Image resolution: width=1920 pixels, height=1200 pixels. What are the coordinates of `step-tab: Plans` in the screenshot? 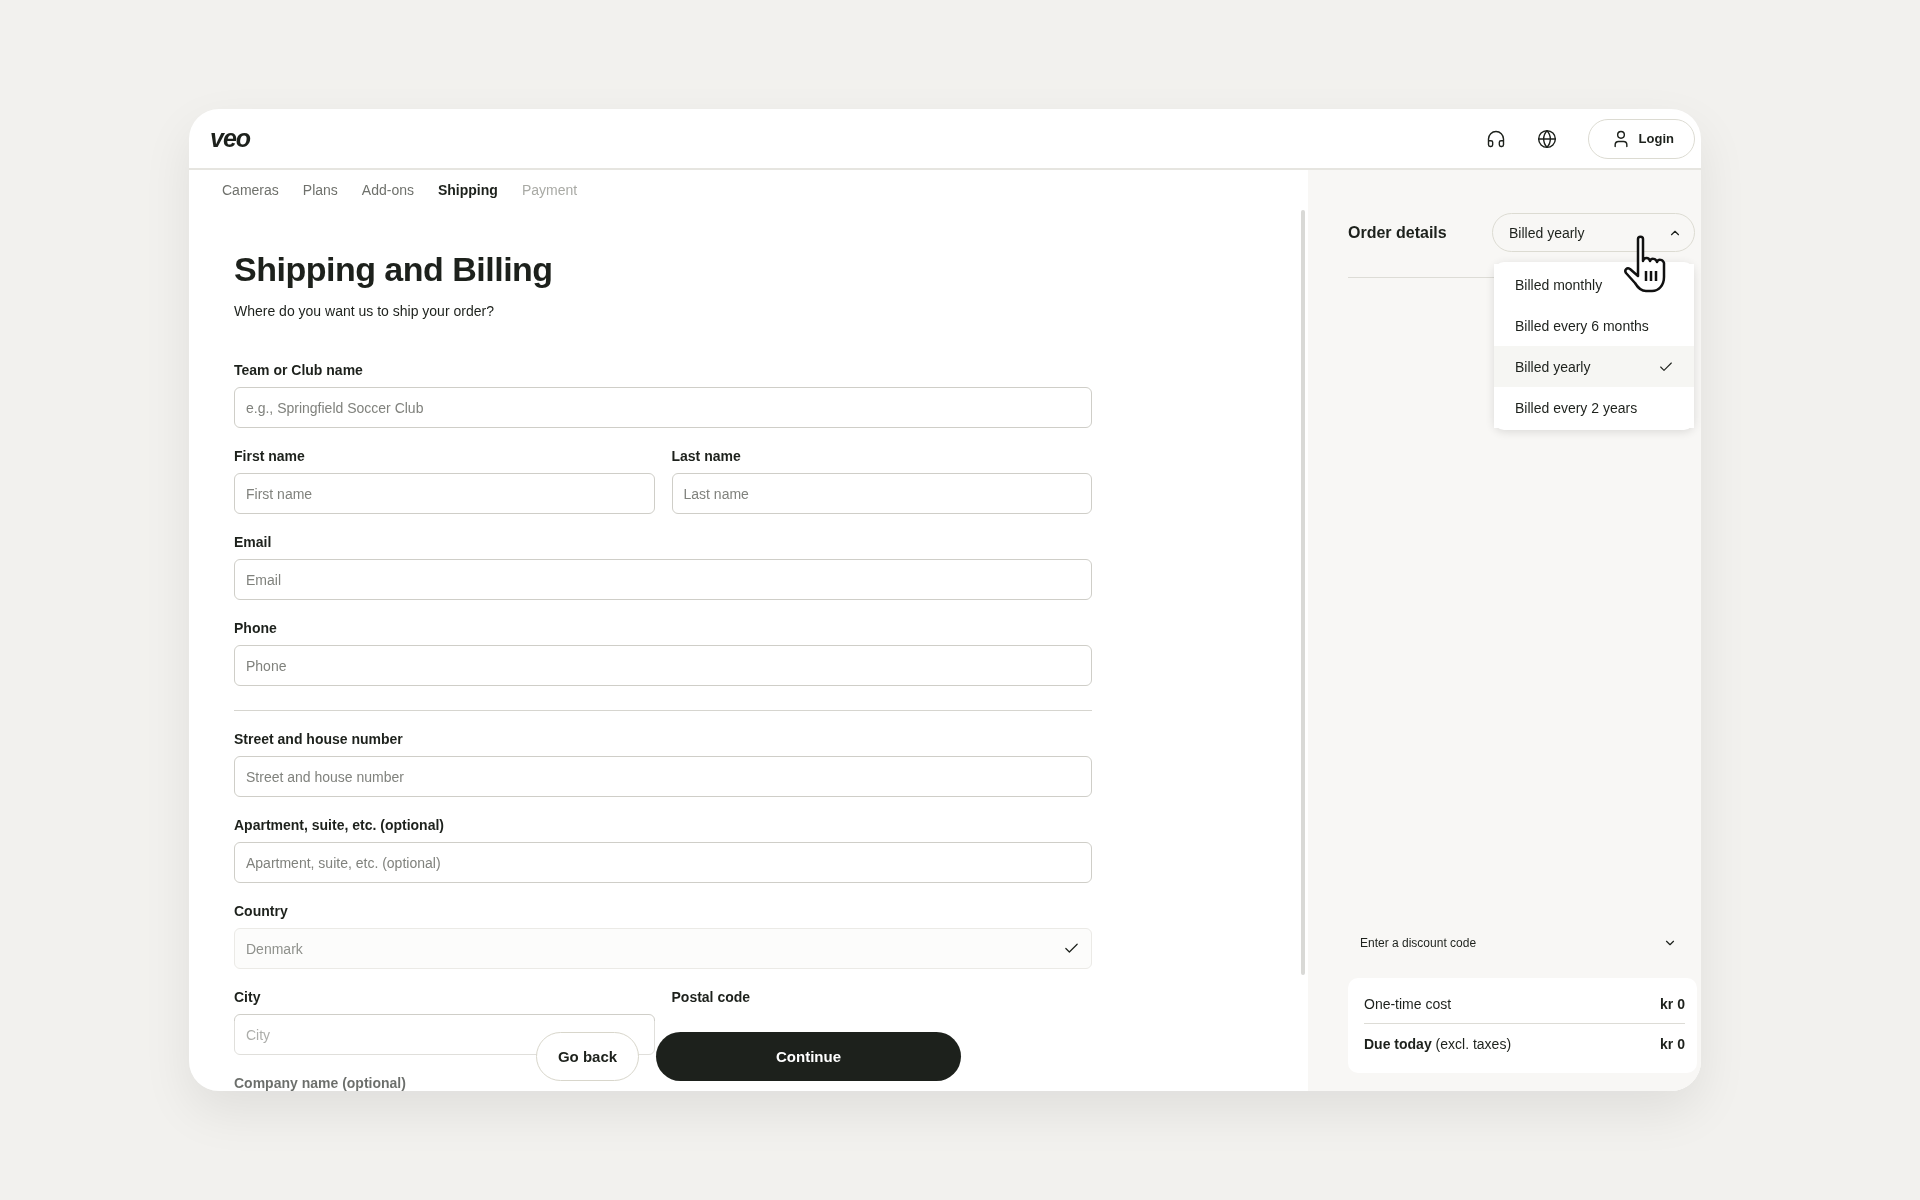 It's located at (320, 190).